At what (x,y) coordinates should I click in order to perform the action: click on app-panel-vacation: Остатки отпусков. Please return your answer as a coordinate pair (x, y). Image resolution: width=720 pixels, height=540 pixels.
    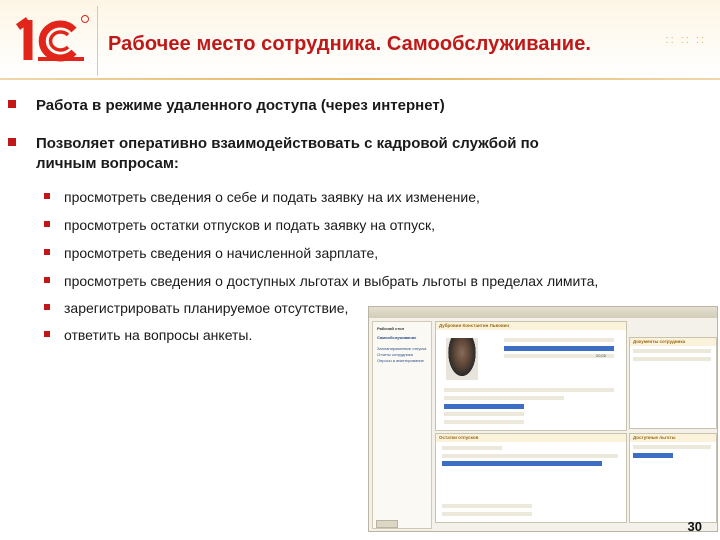
    Looking at the image, I should click on (531, 478).